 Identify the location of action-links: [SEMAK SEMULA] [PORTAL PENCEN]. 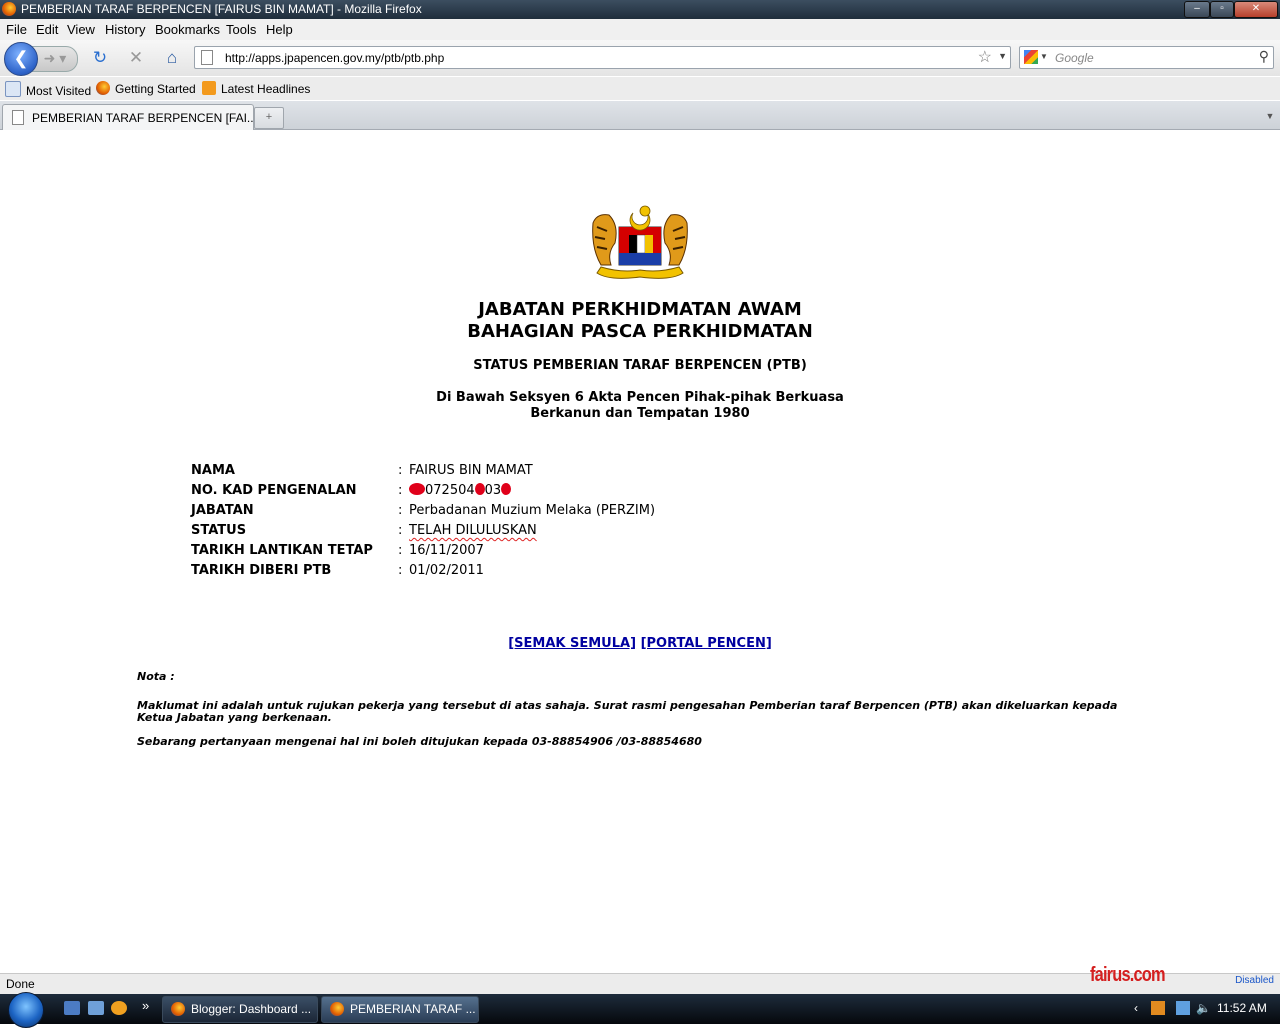
(640, 643).